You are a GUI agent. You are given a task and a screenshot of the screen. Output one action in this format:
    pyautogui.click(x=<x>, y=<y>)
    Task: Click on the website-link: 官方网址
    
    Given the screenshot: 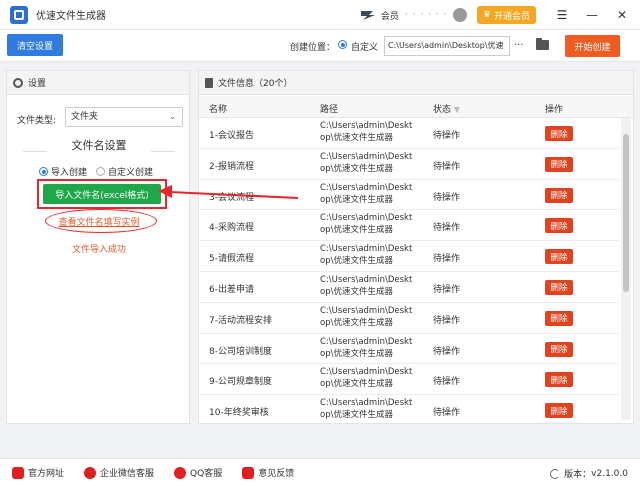 What is the action you would take?
    pyautogui.click(x=38, y=472)
    